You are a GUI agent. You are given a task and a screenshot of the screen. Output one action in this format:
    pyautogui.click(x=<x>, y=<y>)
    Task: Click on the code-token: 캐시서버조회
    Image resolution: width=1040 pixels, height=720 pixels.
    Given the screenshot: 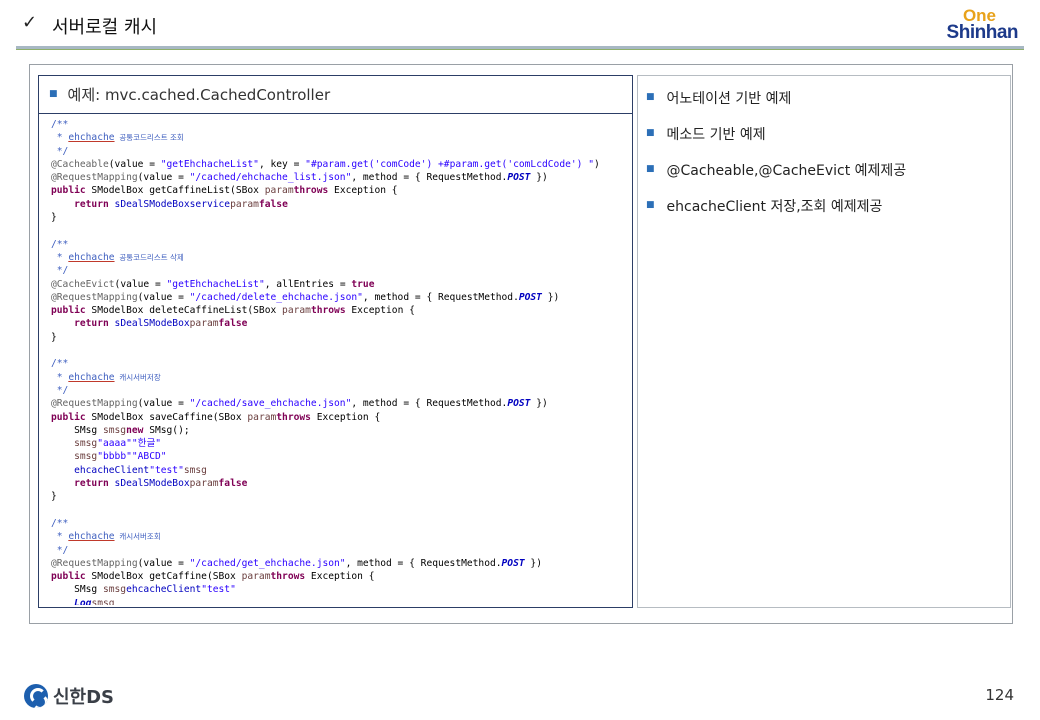 What is the action you would take?
    pyautogui.click(x=137, y=537)
    